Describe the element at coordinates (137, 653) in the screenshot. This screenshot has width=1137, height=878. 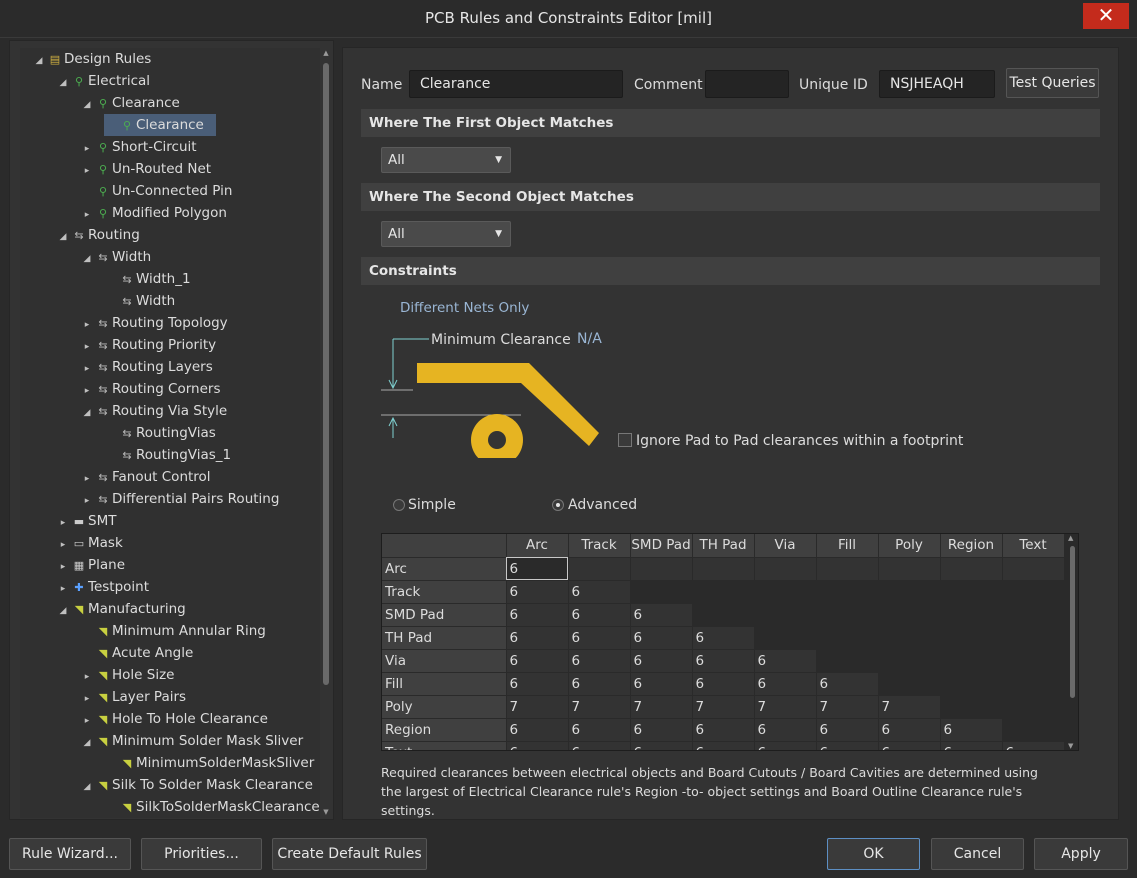
I see `tree-item: ◥ Acute Angle` at that location.